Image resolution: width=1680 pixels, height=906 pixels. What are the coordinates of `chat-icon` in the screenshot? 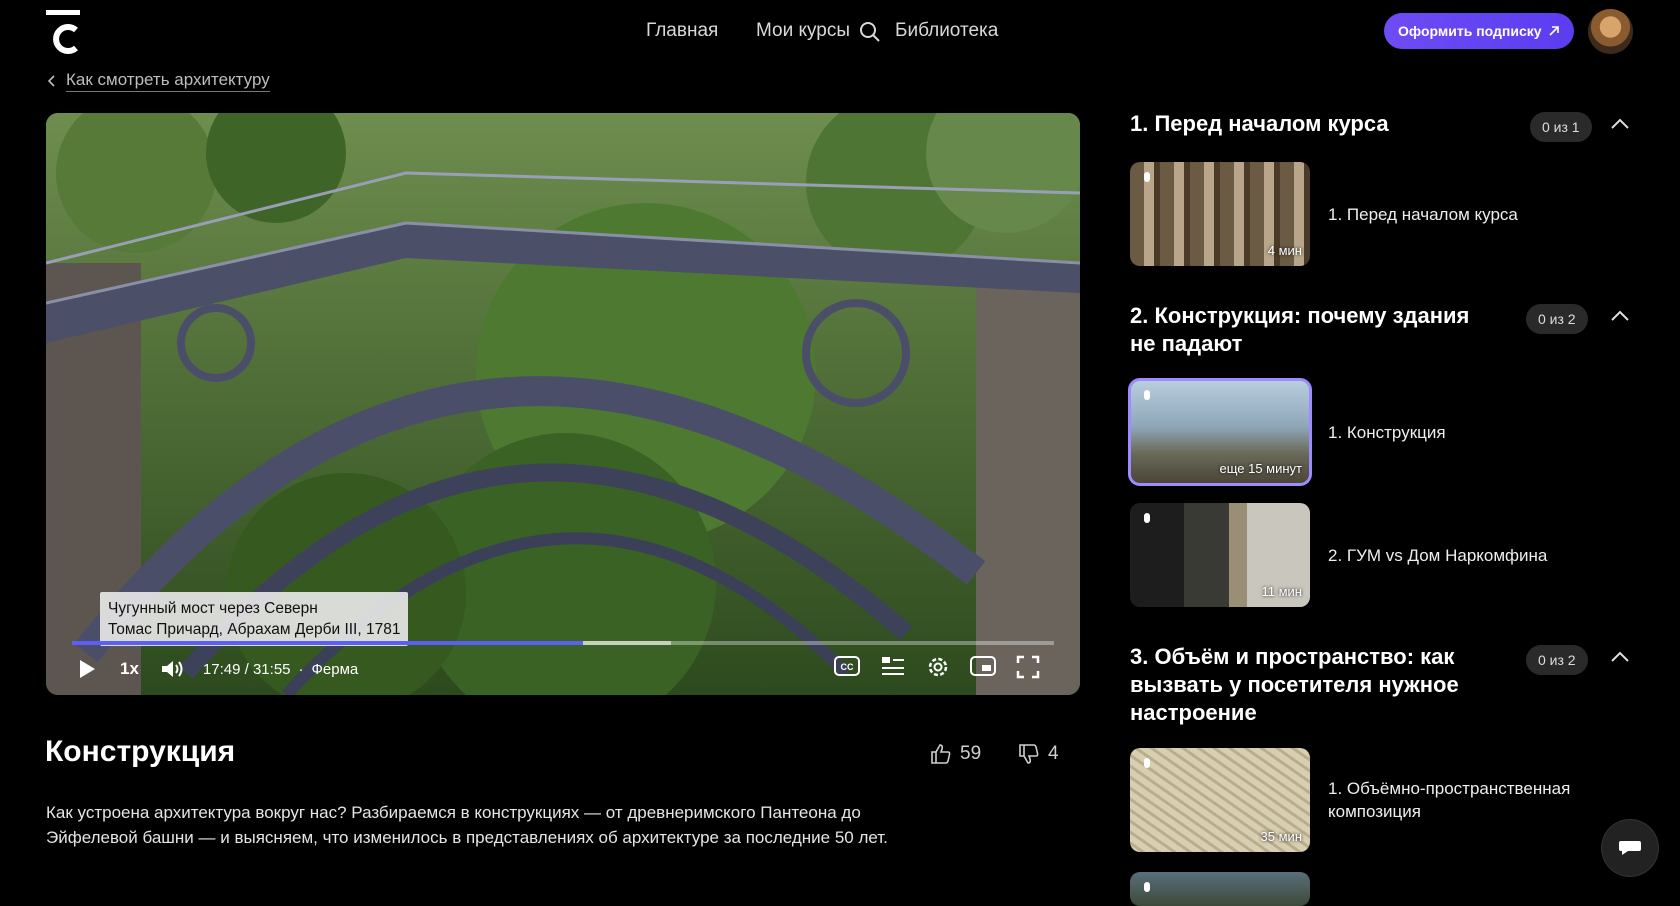 It's located at (1630, 848).